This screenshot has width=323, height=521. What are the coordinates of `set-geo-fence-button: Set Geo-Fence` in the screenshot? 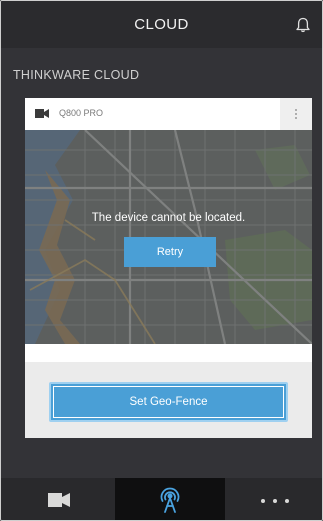 It's located at (168, 402).